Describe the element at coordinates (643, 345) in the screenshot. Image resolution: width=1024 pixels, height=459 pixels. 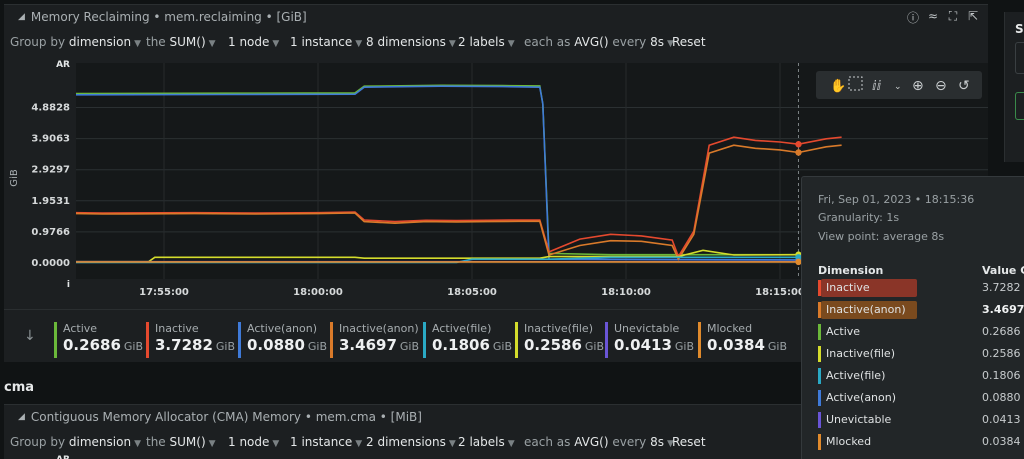
I see `legend-value-number: 0.0413` at that location.